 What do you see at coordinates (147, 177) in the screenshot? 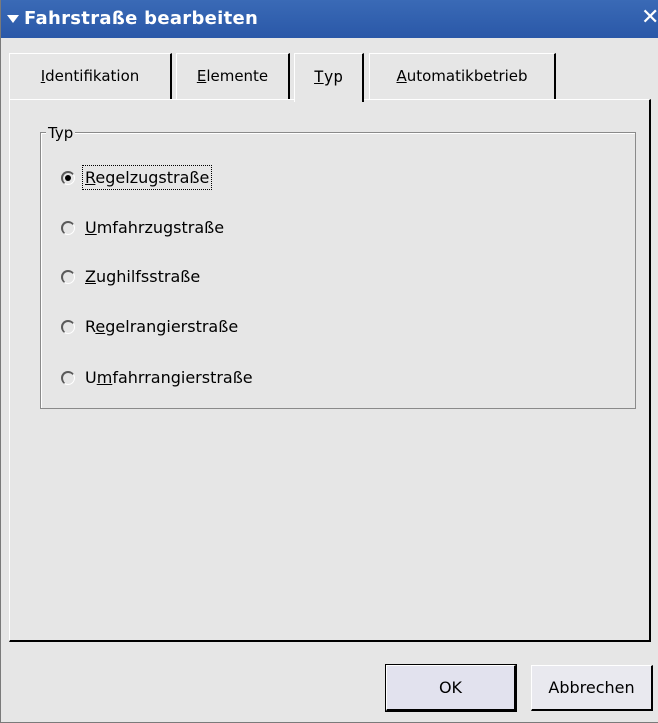
I see `radio-label: Regelzugstraße` at bounding box center [147, 177].